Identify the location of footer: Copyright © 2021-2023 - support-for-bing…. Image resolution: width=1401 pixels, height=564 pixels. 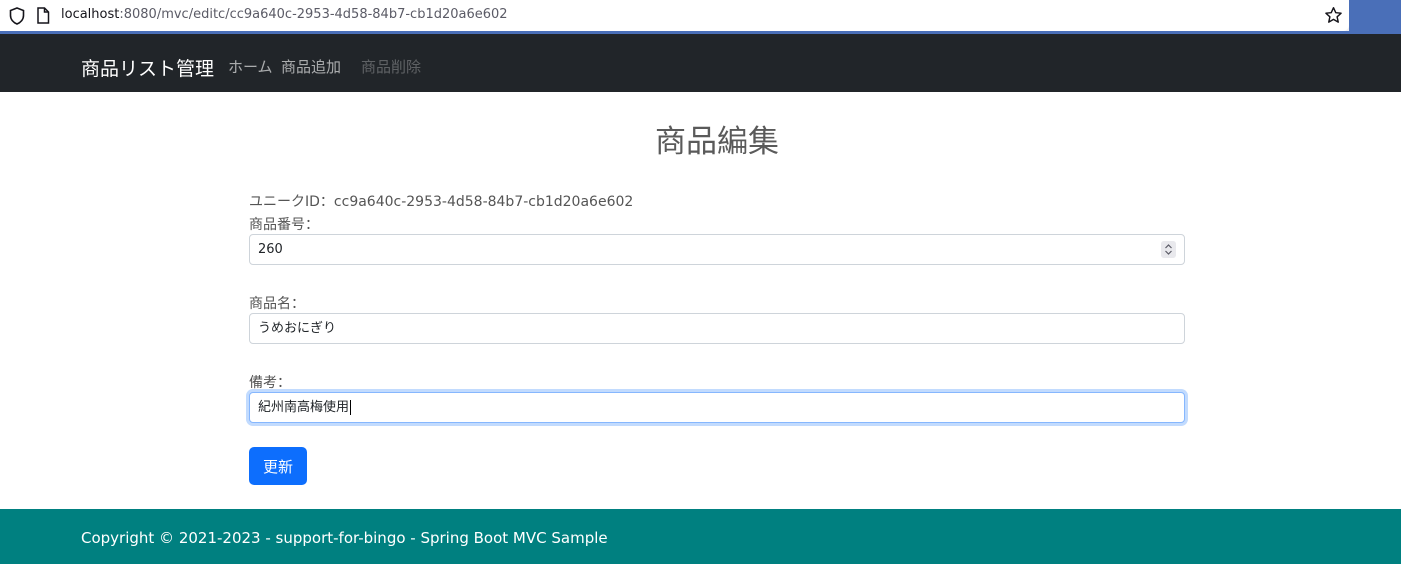
(700, 536).